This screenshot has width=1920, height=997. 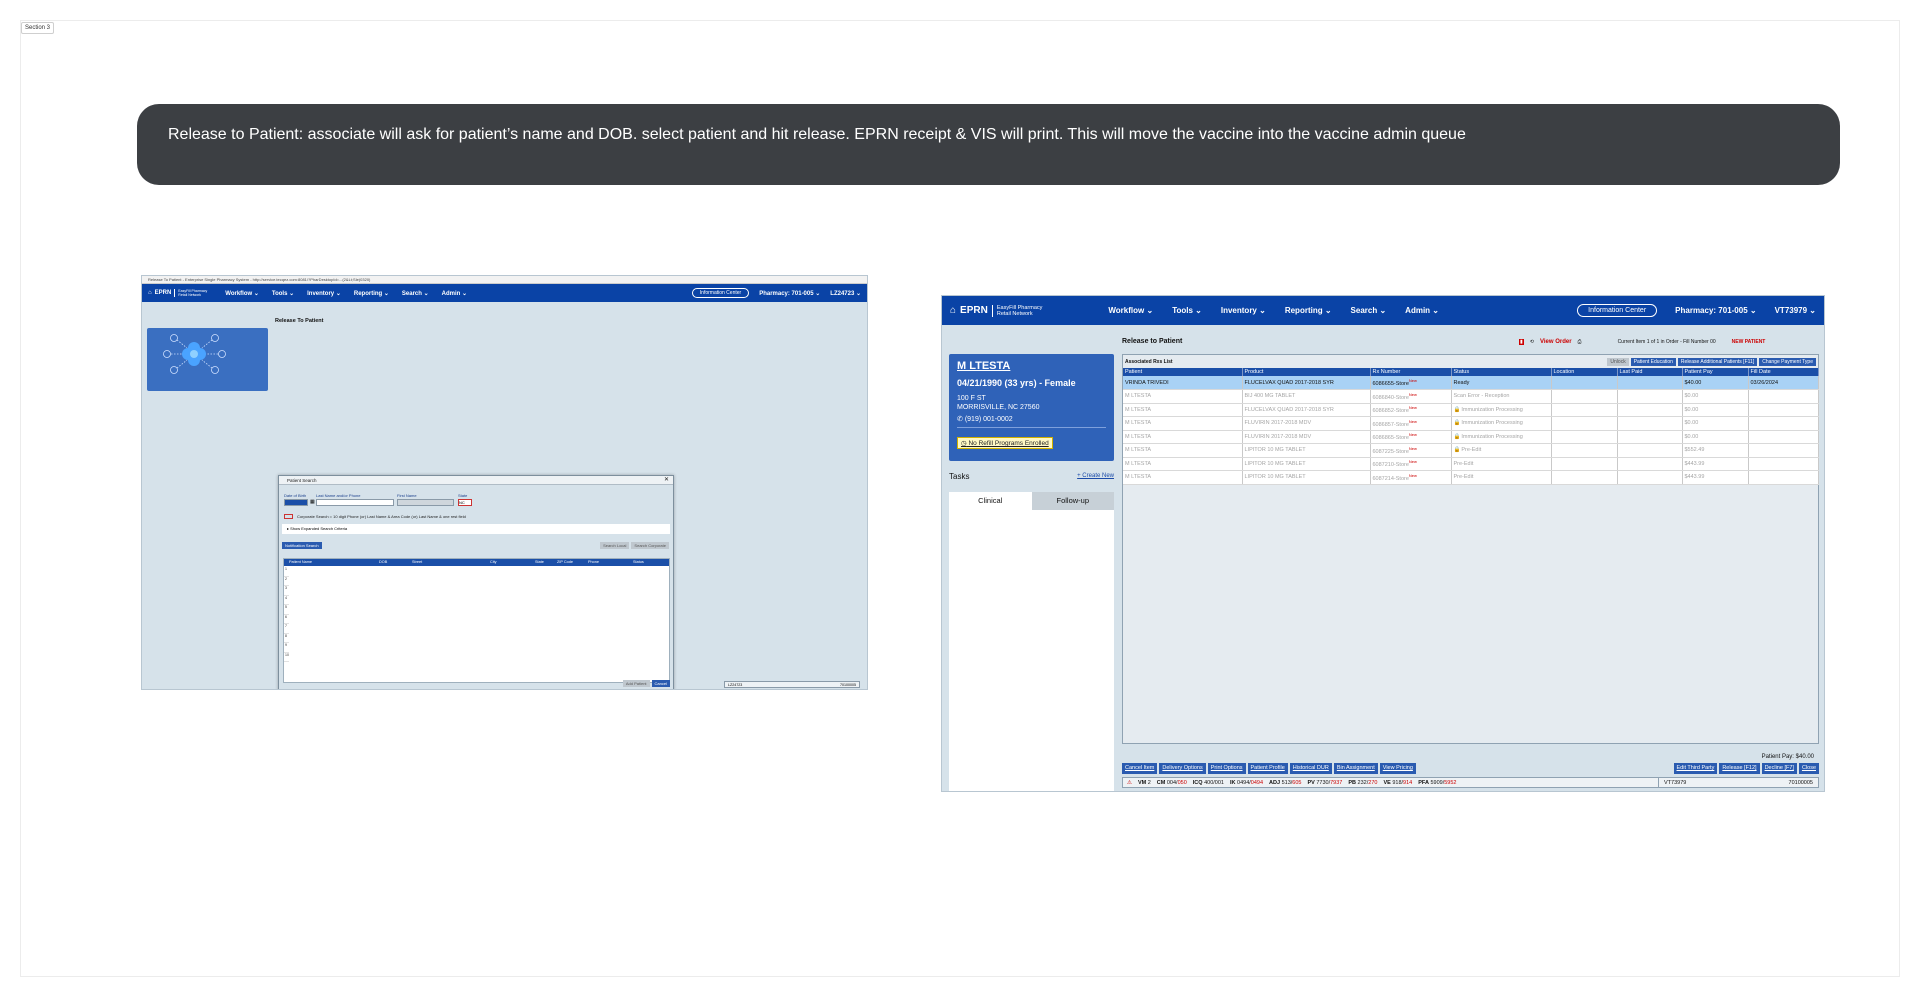 What do you see at coordinates (792, 684) in the screenshot?
I see `status-bar: LZ24723 70100005` at bounding box center [792, 684].